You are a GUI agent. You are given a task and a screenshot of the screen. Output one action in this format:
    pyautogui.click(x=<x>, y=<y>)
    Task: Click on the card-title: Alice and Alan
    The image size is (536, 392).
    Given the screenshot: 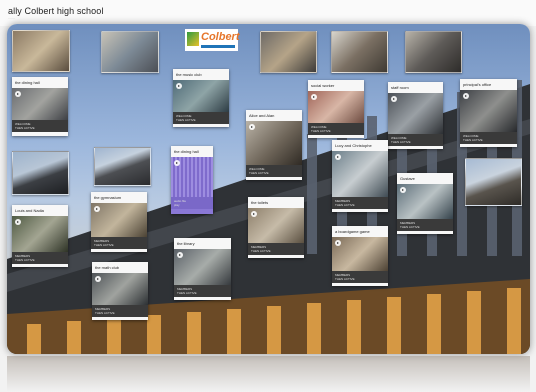 What is the action you would take?
    pyautogui.click(x=262, y=115)
    